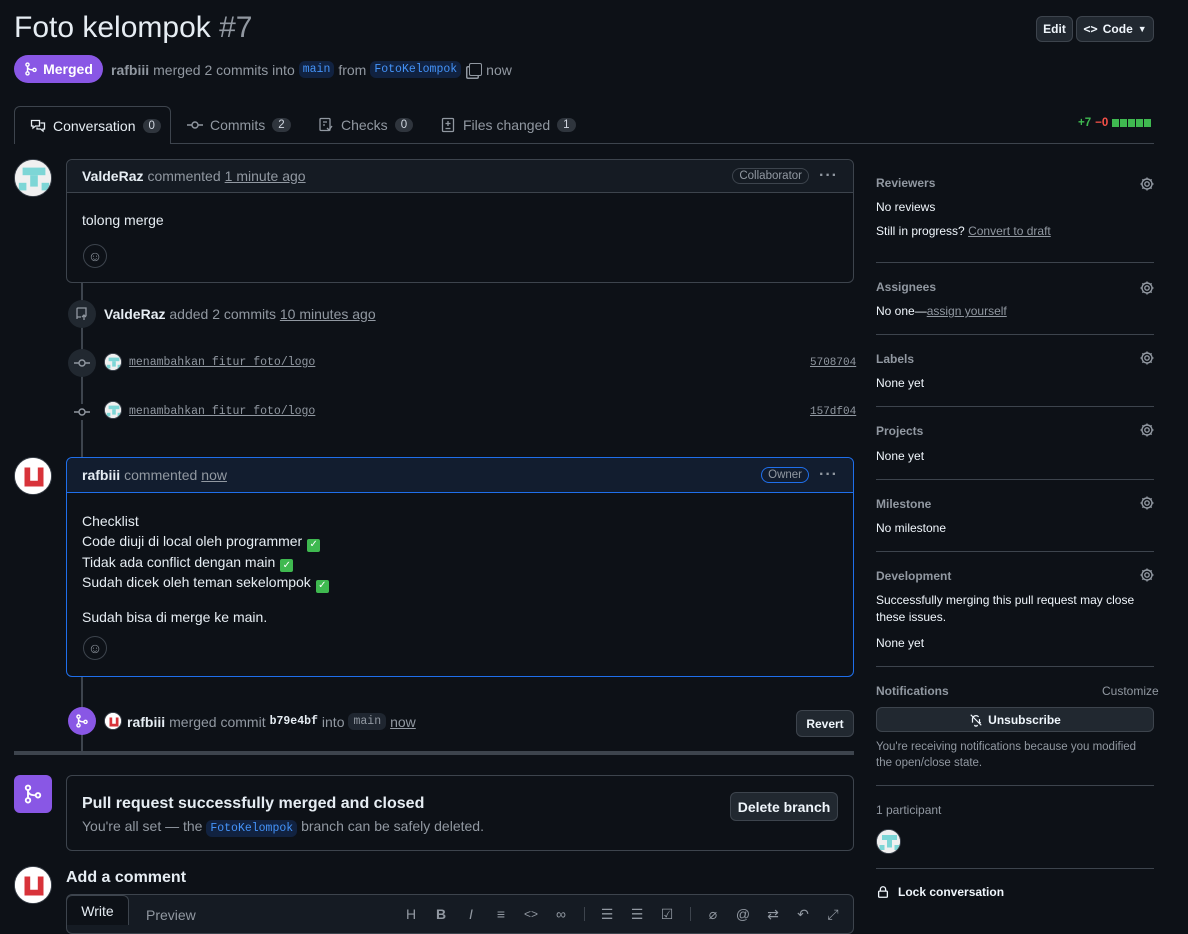  I want to click on numbered-list-icon: ☰, so click(607, 914).